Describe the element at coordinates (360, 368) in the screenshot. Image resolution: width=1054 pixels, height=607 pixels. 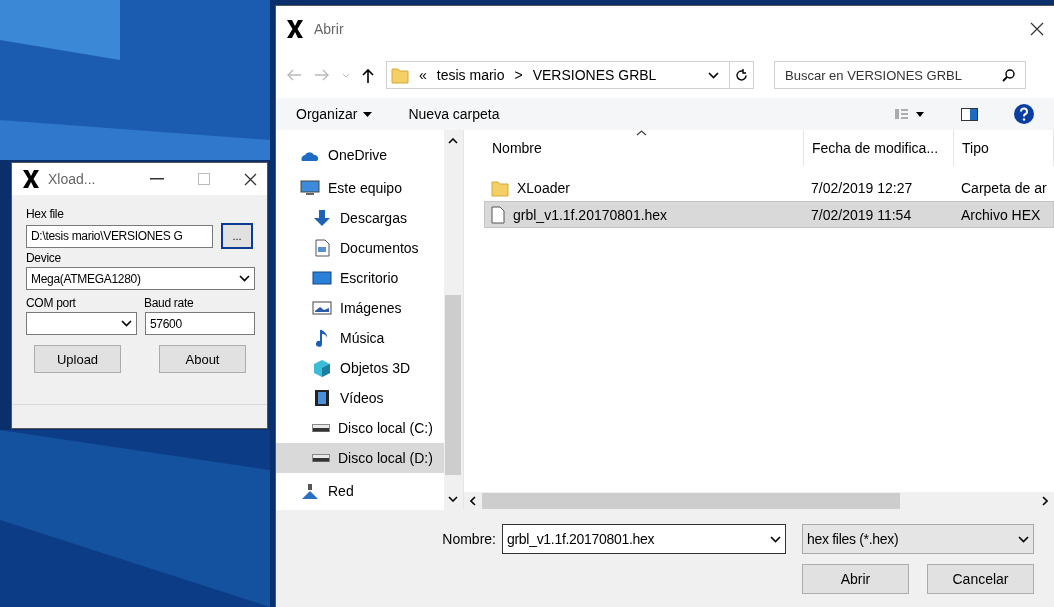
I see `nav-item: Objetos 3D` at that location.